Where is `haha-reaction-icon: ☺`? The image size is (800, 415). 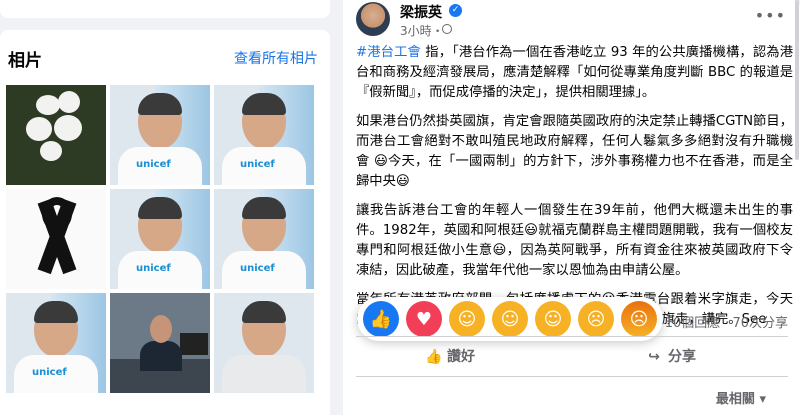 haha-reaction-icon: ☺ is located at coordinates (510, 319).